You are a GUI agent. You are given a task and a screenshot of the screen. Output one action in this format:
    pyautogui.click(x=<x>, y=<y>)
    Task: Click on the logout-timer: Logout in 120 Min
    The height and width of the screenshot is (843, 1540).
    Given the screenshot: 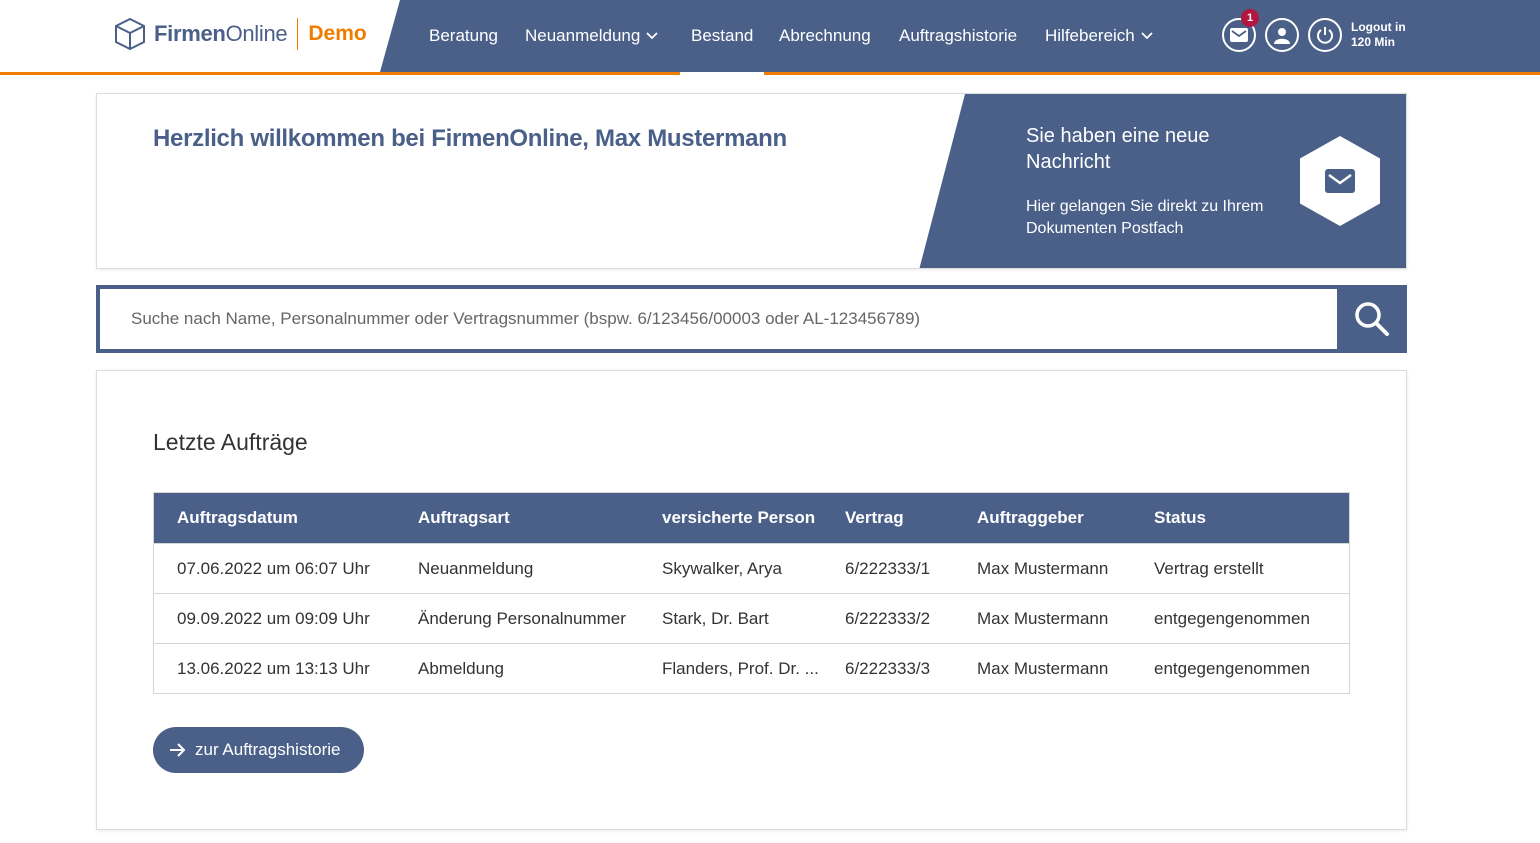 What is the action you would take?
    pyautogui.click(x=1378, y=35)
    